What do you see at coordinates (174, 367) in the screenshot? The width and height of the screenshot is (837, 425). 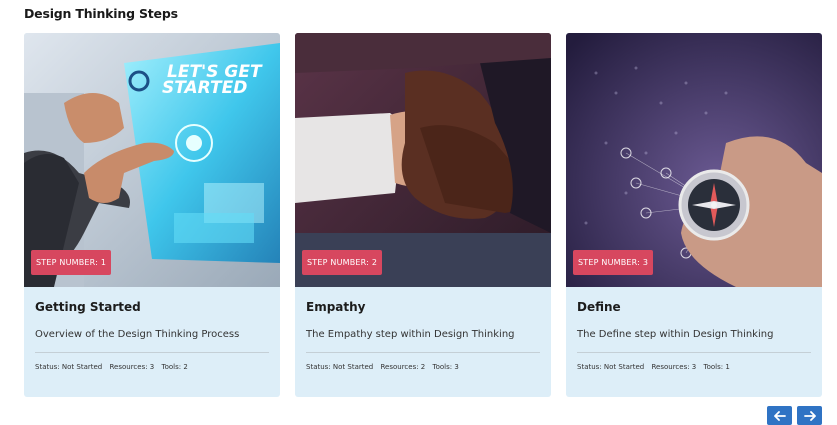 I see `tools-count: Tools: 2` at bounding box center [174, 367].